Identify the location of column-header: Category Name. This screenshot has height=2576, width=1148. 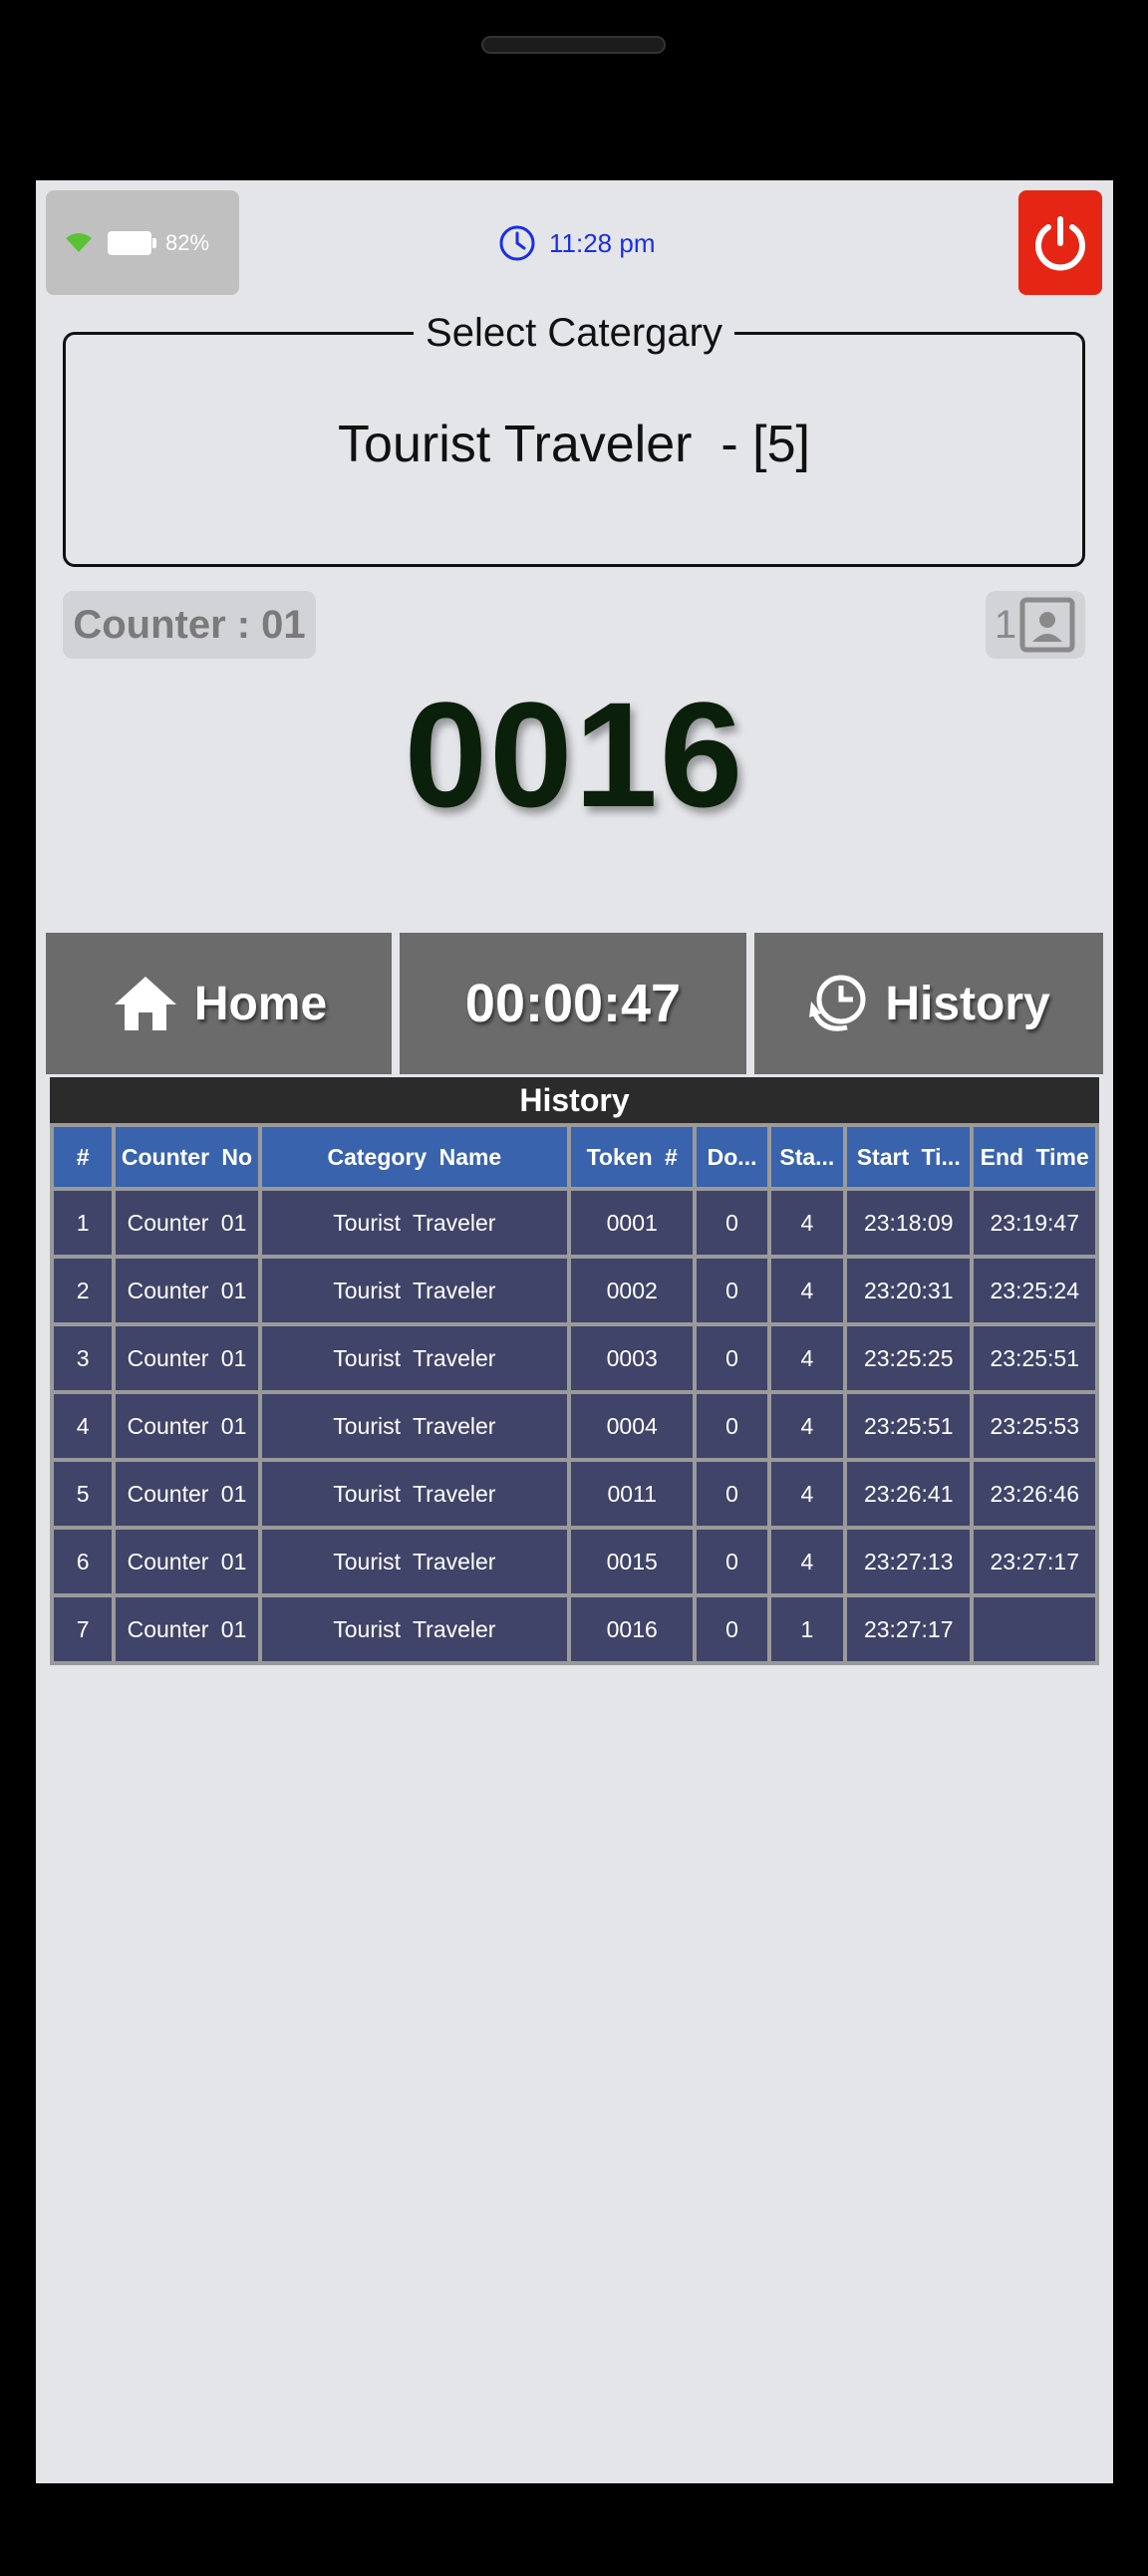
(414, 1157).